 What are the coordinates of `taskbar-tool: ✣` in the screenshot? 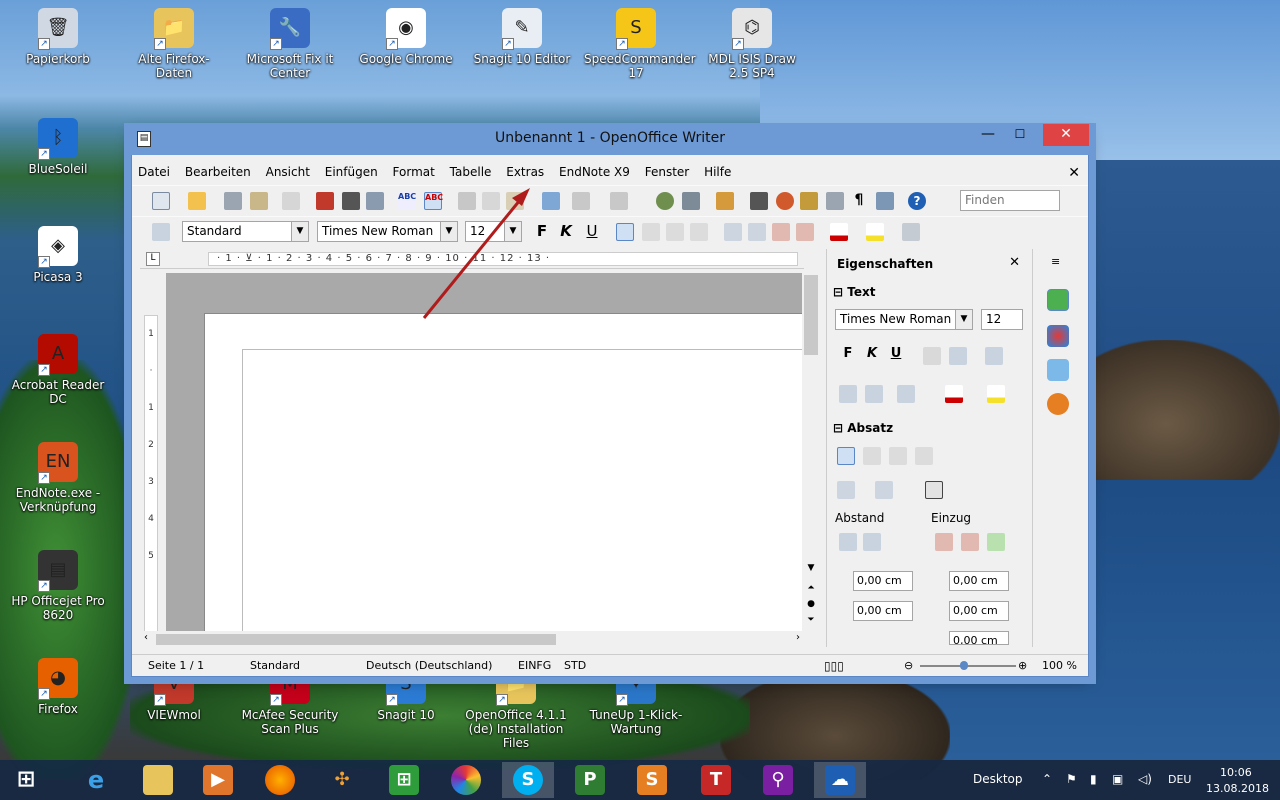 It's located at (342, 780).